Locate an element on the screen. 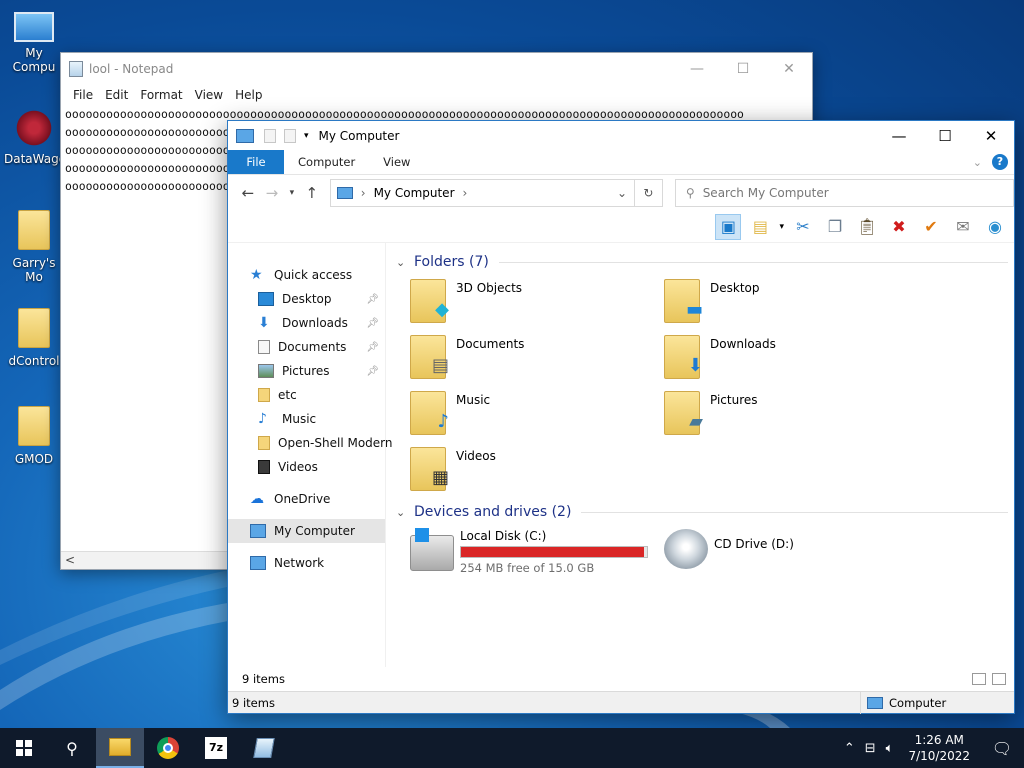 The image size is (1024, 768). menu-file: File is located at coordinates (83, 95).